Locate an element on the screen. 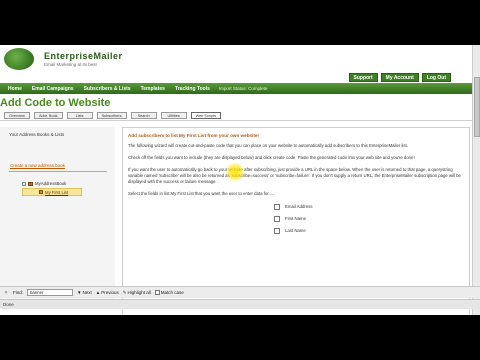  find-previous-label: Previous is located at coordinates (110, 292).